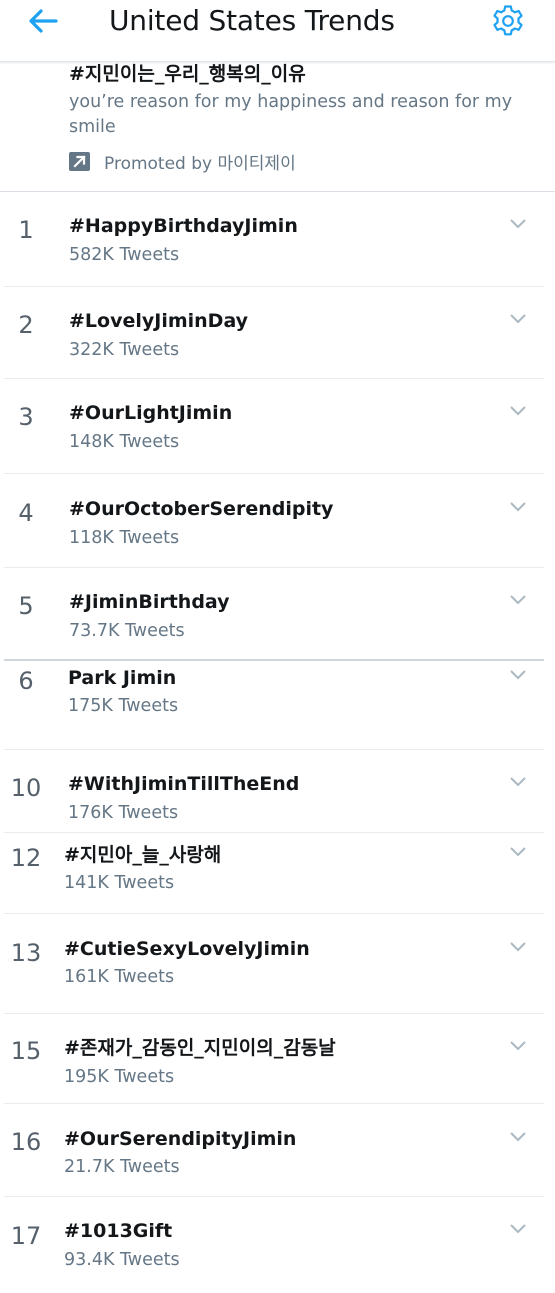  I want to click on trend-tweet-count: 148K Tweets, so click(124, 442).